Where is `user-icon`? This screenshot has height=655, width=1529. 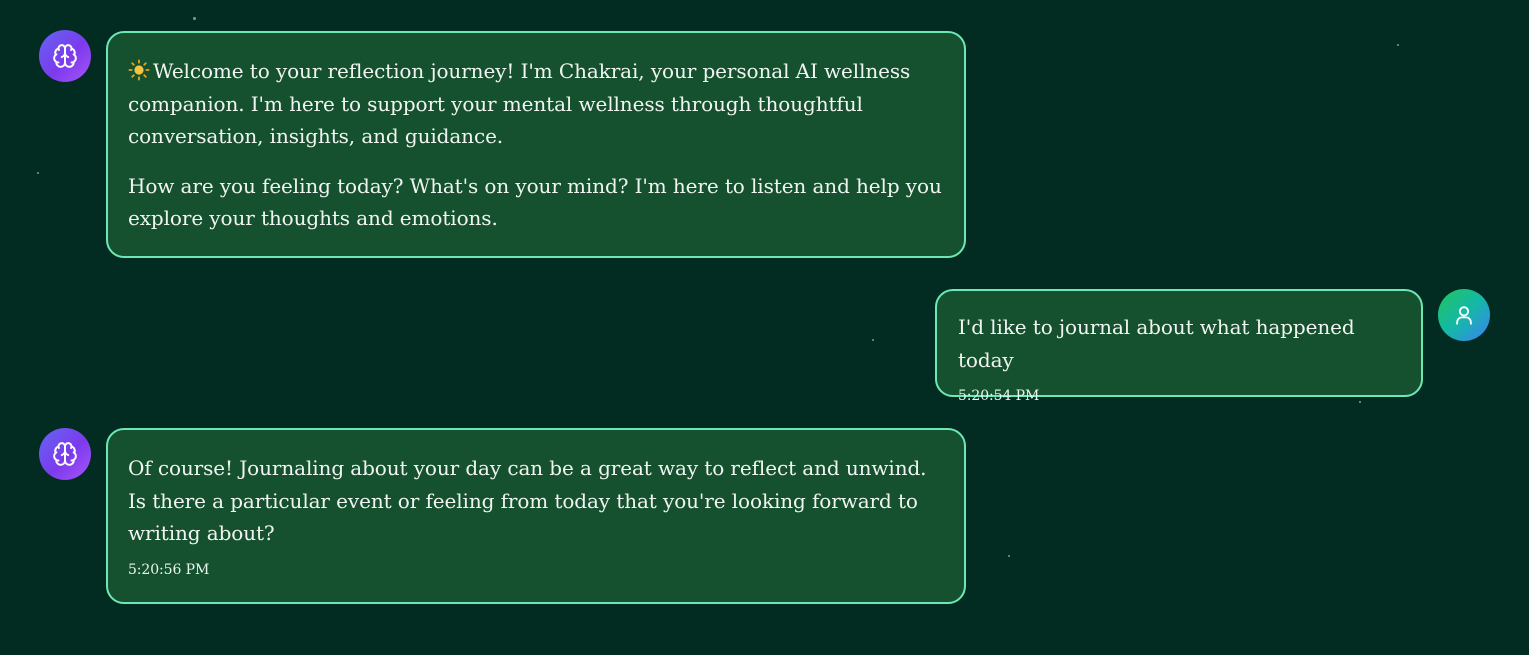 user-icon is located at coordinates (1464, 315).